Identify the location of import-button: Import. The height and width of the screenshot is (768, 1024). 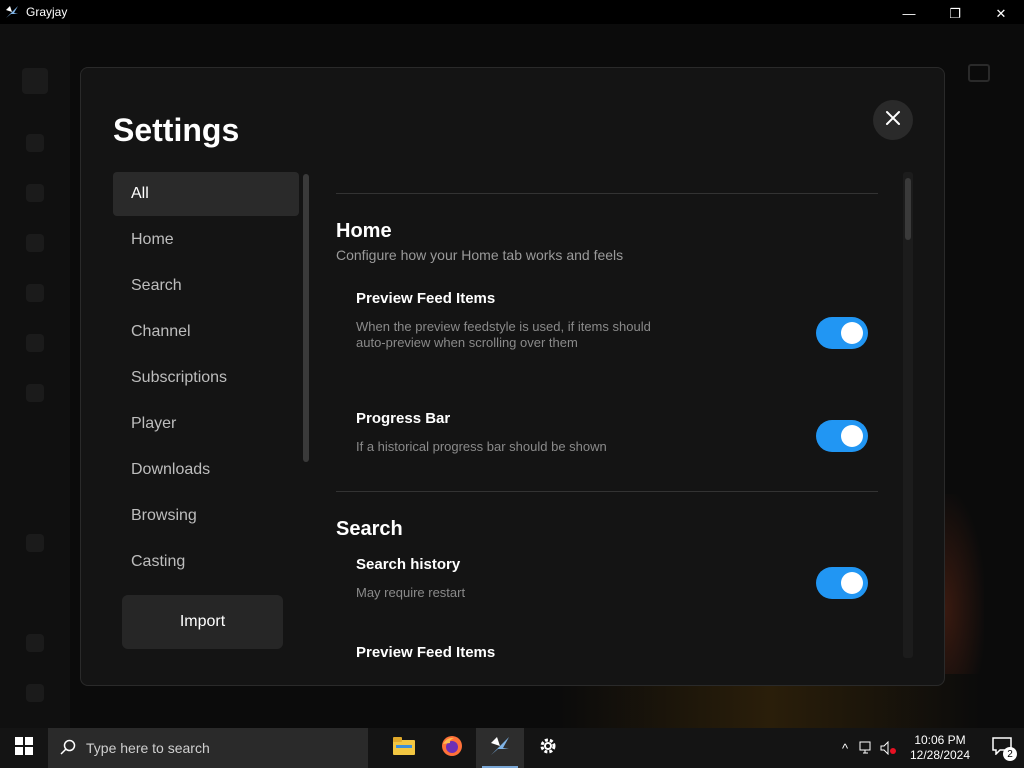
(202, 622).